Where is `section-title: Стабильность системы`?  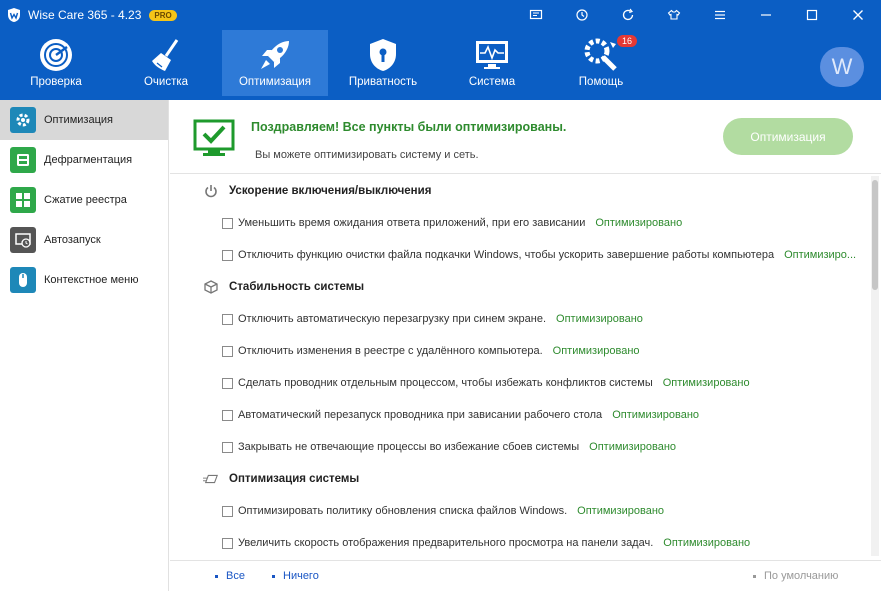 section-title: Стабильность системы is located at coordinates (297, 287).